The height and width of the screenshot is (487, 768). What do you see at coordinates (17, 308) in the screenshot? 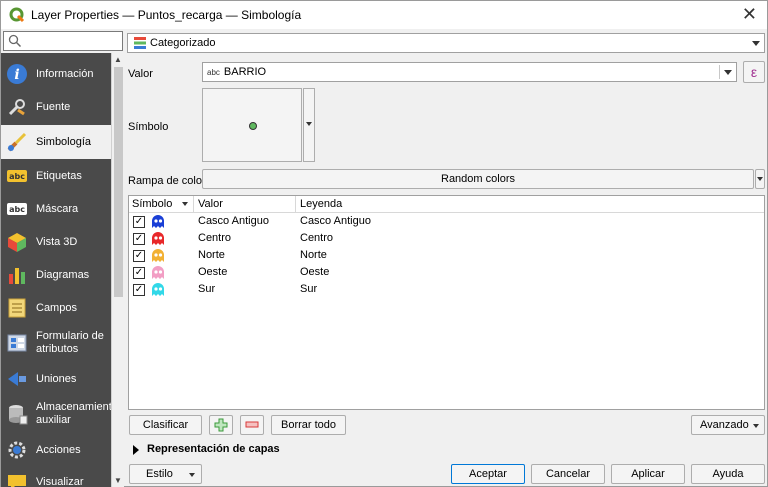
I see `fields-icon` at bounding box center [17, 308].